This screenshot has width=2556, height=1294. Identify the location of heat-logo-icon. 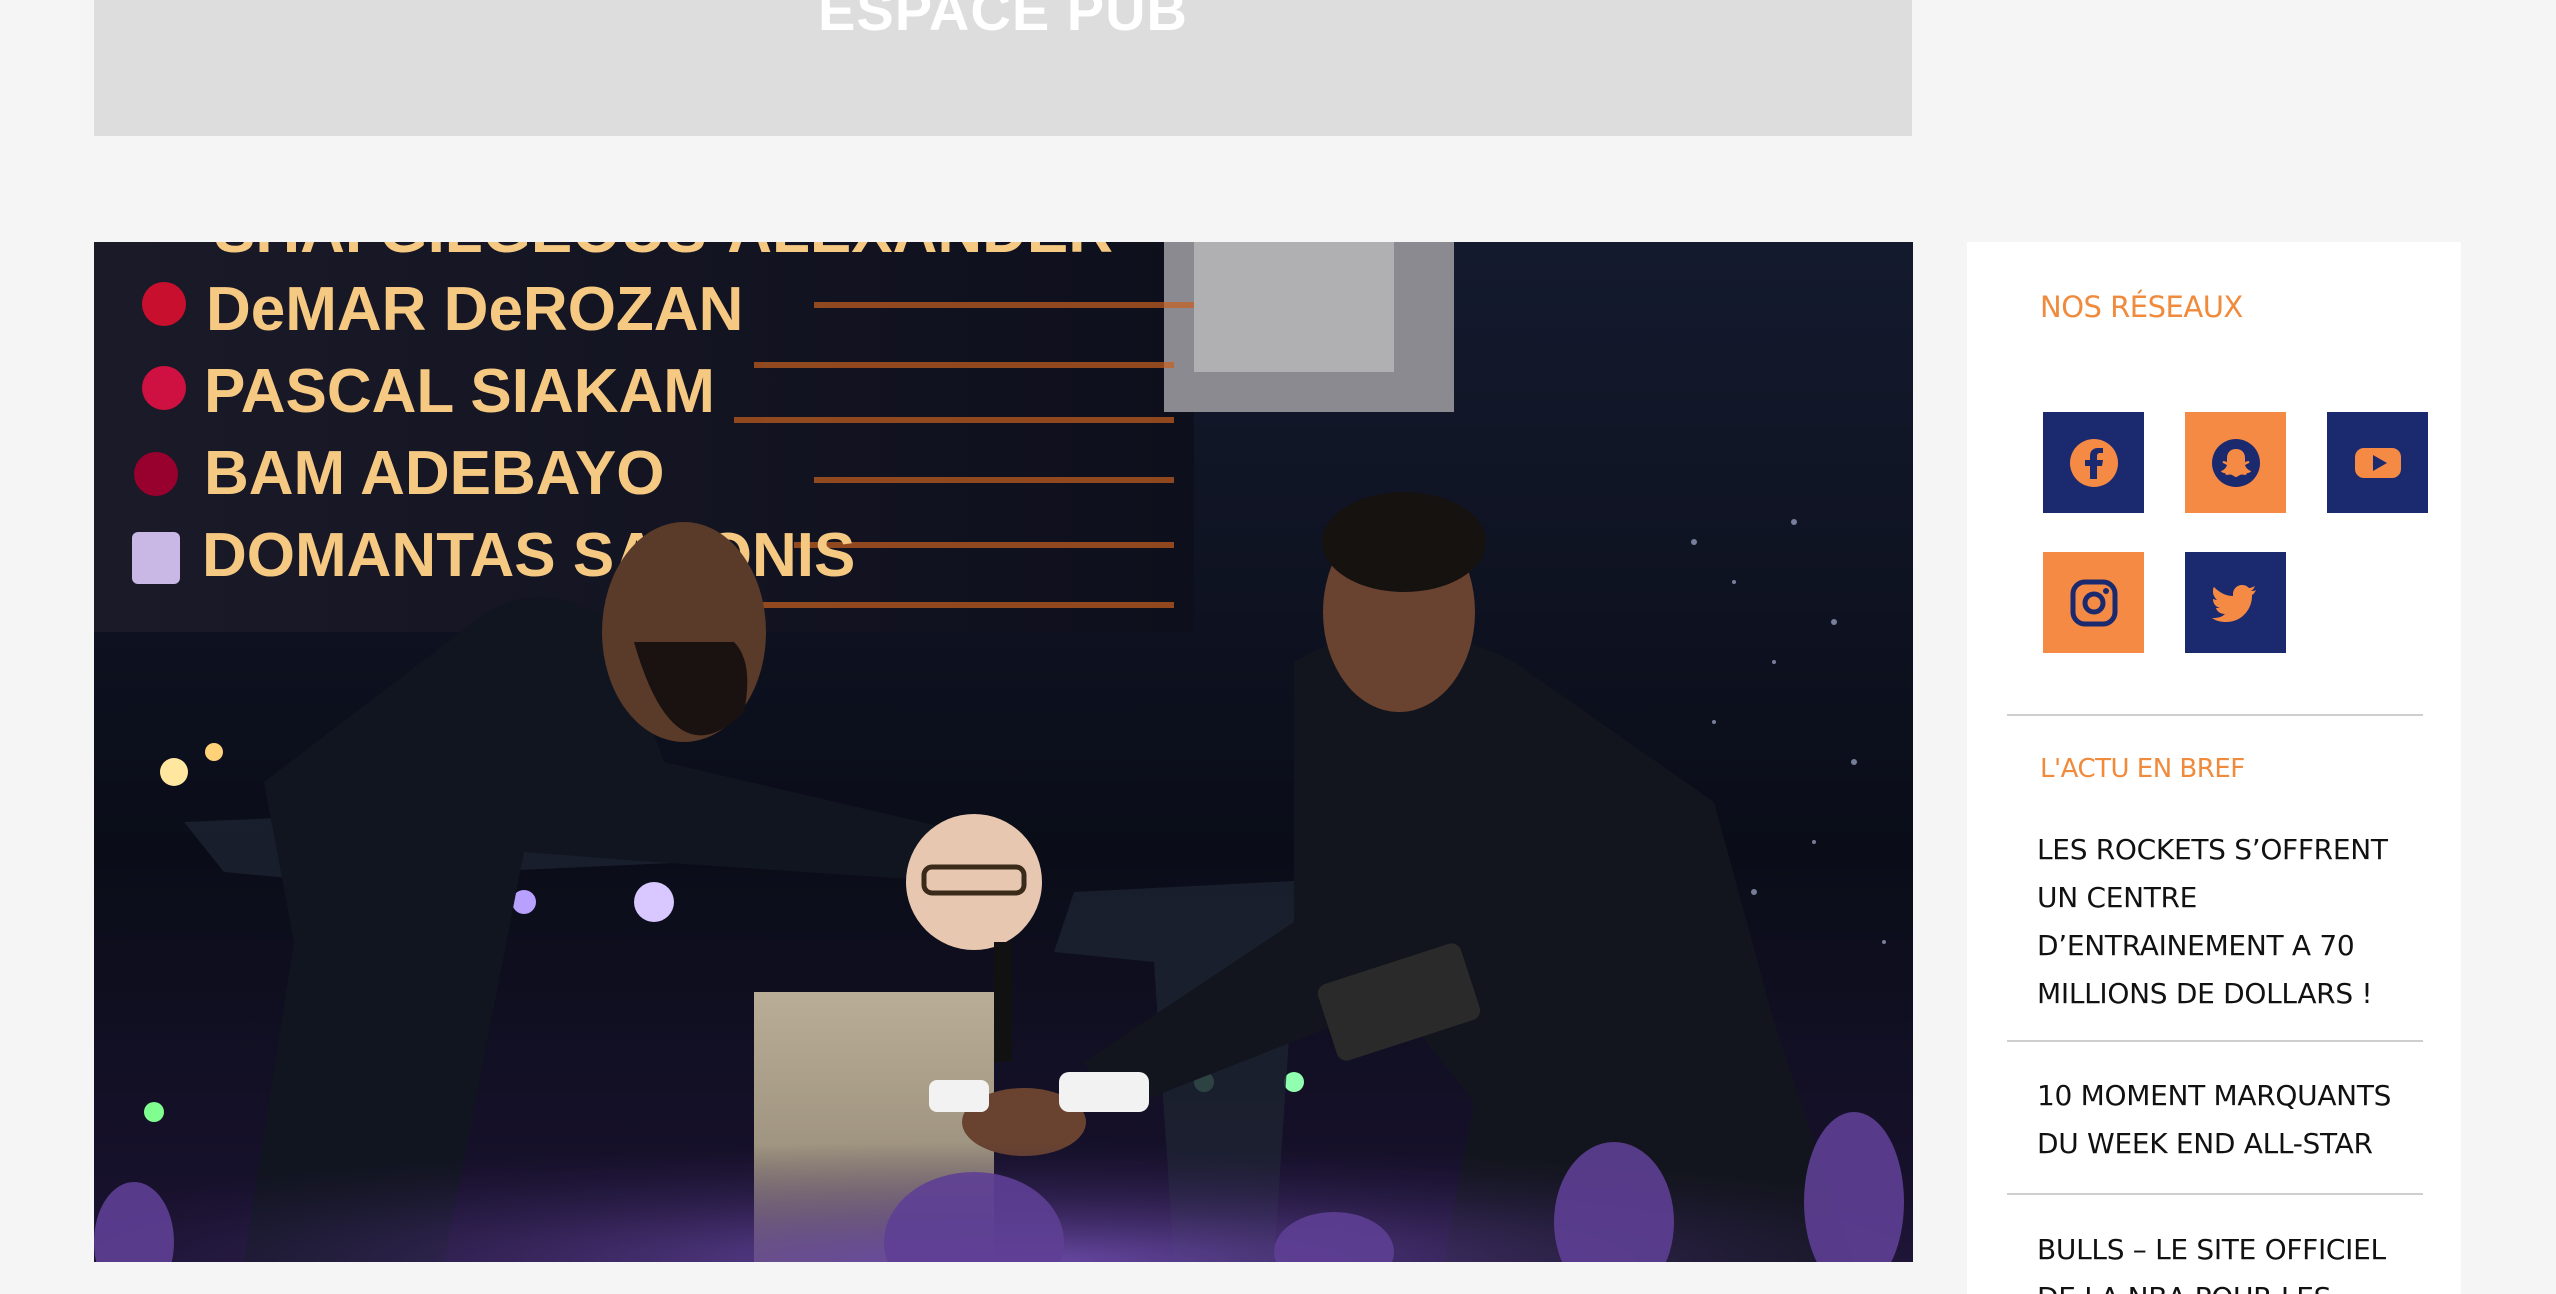
(156, 474).